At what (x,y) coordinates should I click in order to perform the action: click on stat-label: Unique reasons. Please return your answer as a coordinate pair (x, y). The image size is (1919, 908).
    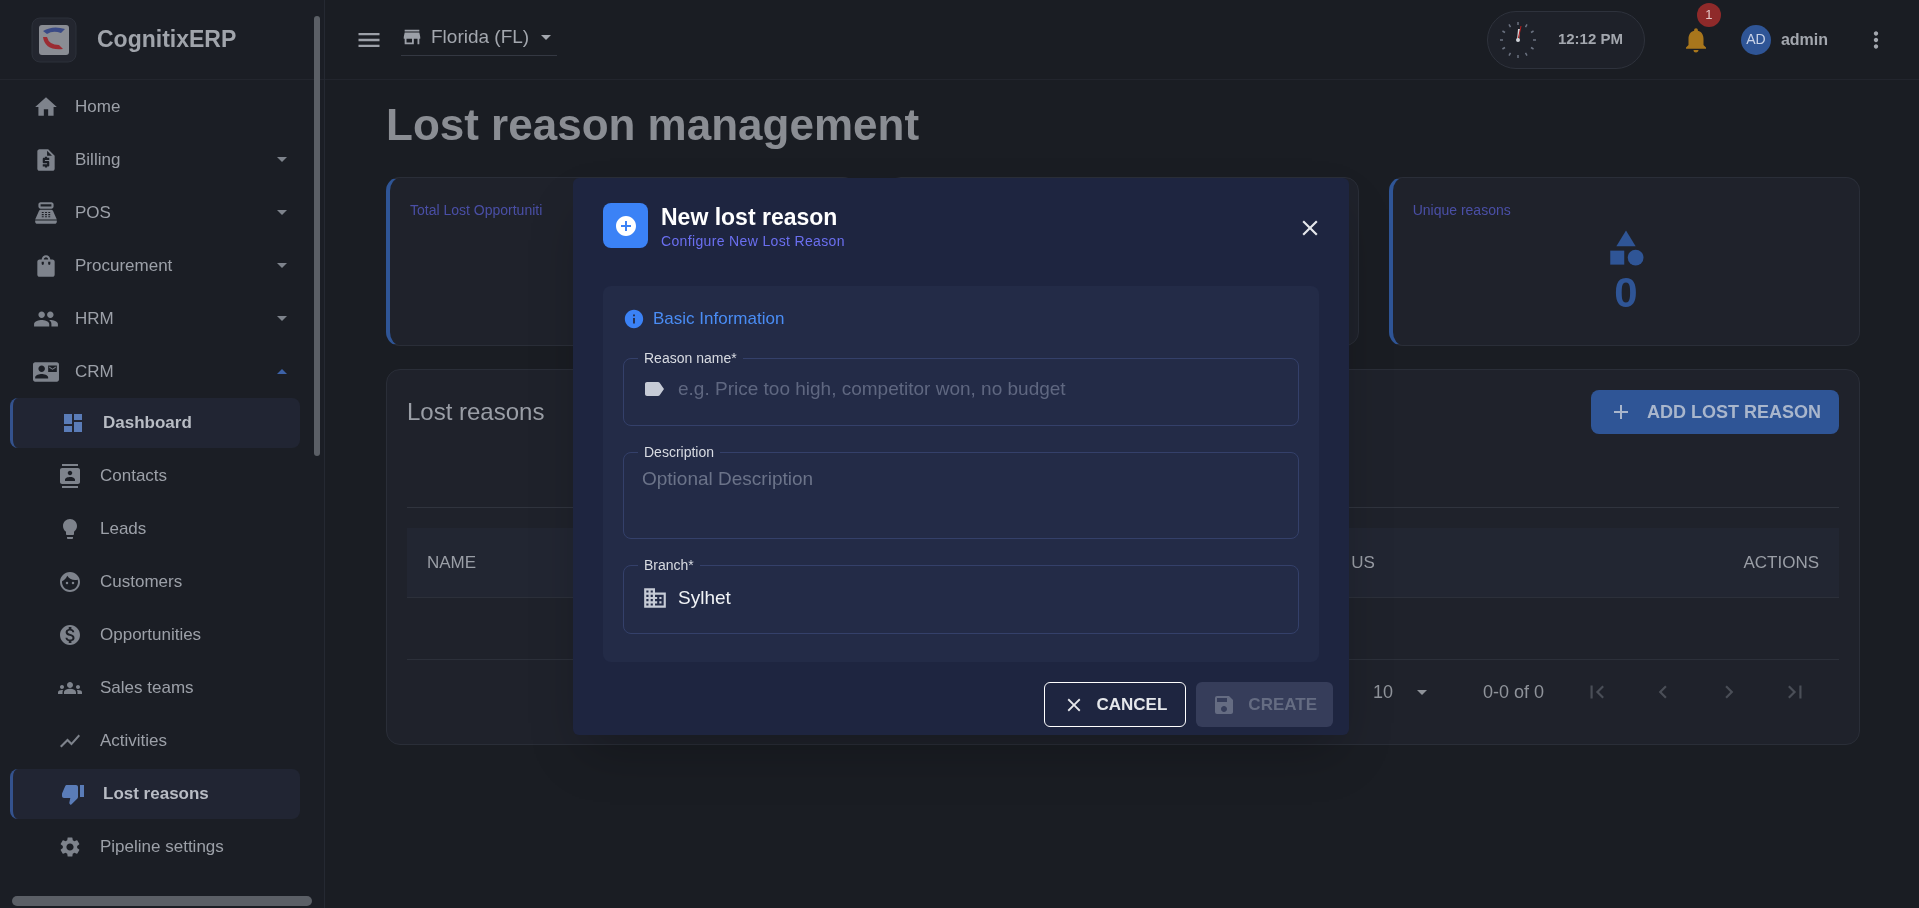
    Looking at the image, I should click on (1461, 210).